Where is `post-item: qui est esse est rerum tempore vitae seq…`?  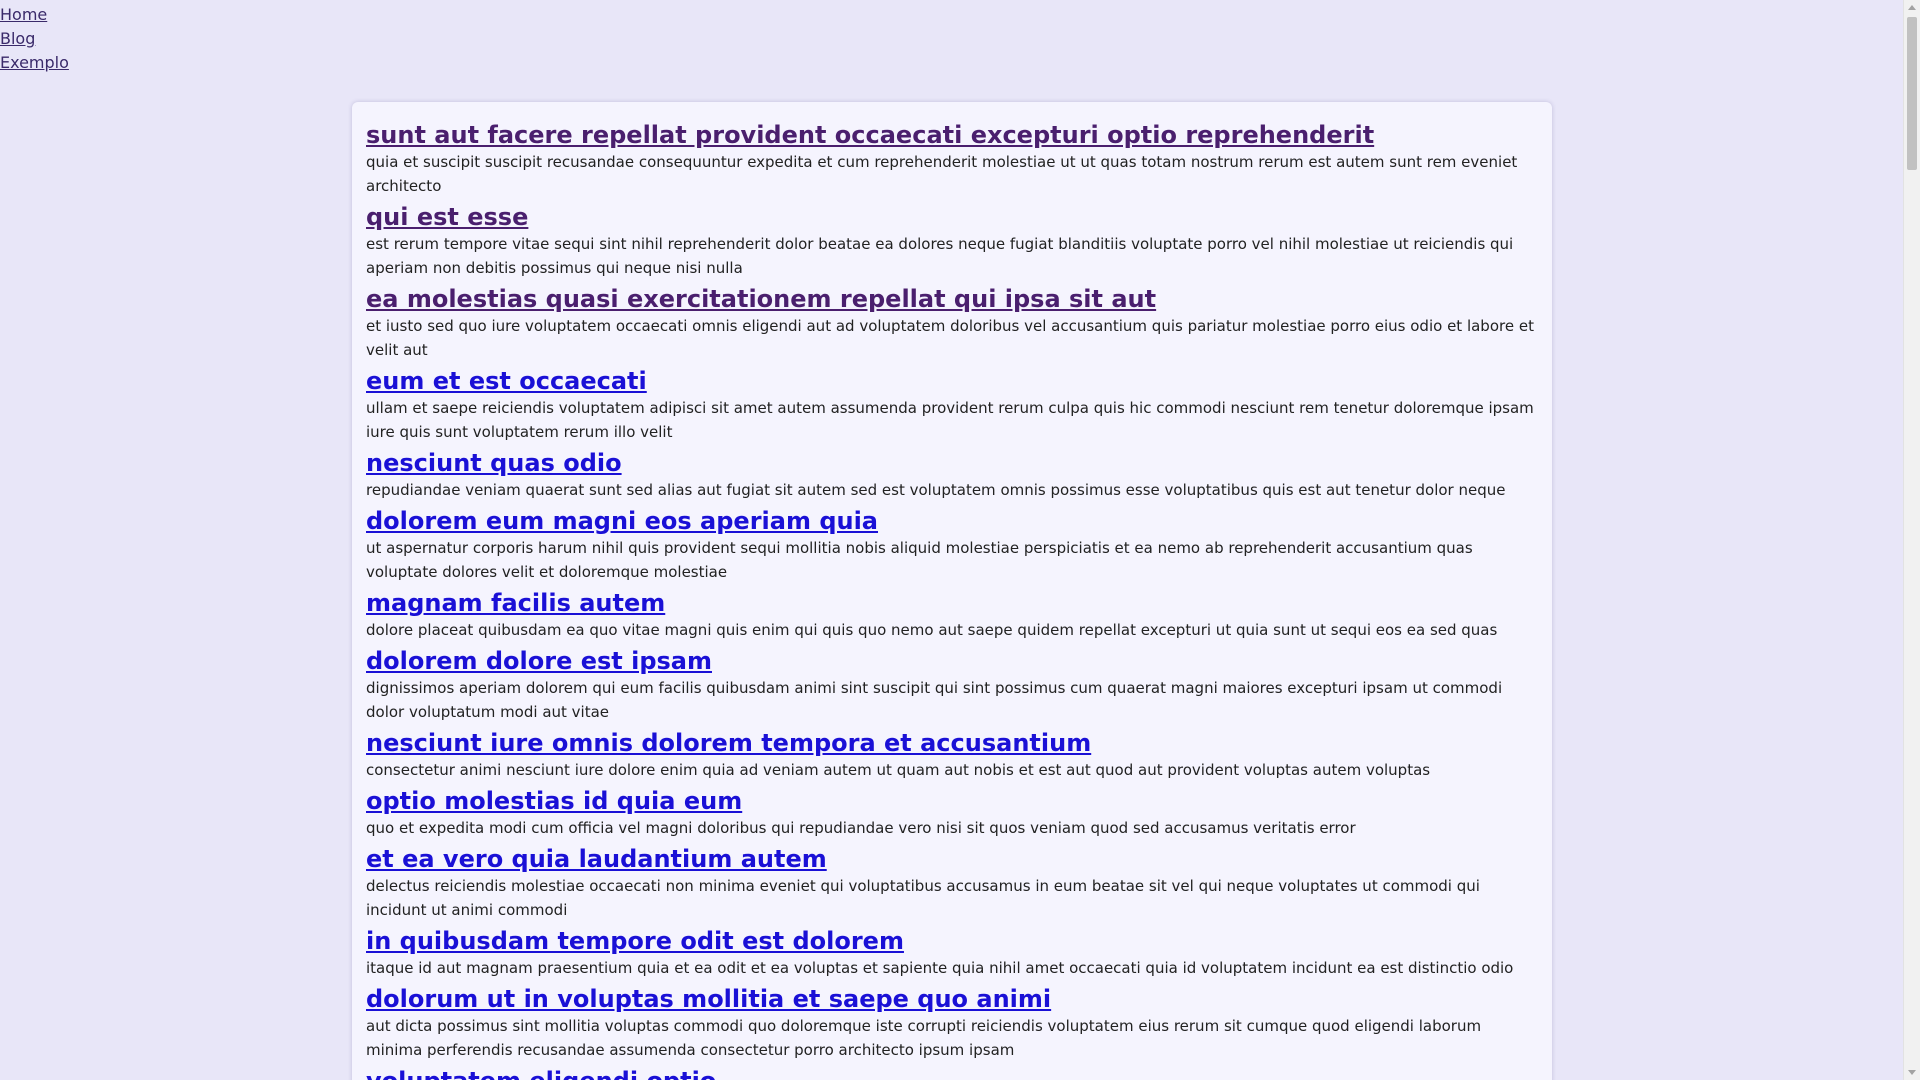
post-item: qui est esse est rerum tempore vitae seq… is located at coordinates (952, 241).